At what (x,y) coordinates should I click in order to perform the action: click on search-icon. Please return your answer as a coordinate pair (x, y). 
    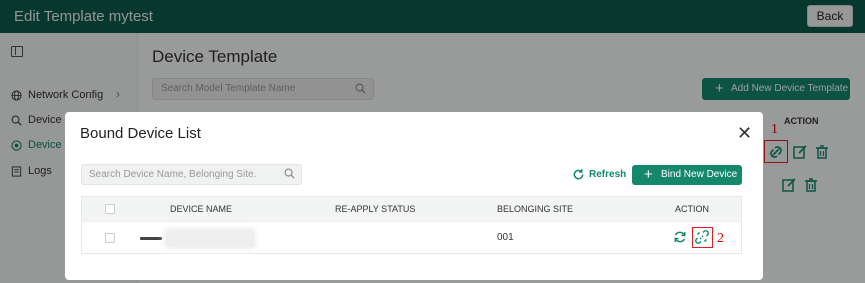
    Looking at the image, I should click on (289, 173).